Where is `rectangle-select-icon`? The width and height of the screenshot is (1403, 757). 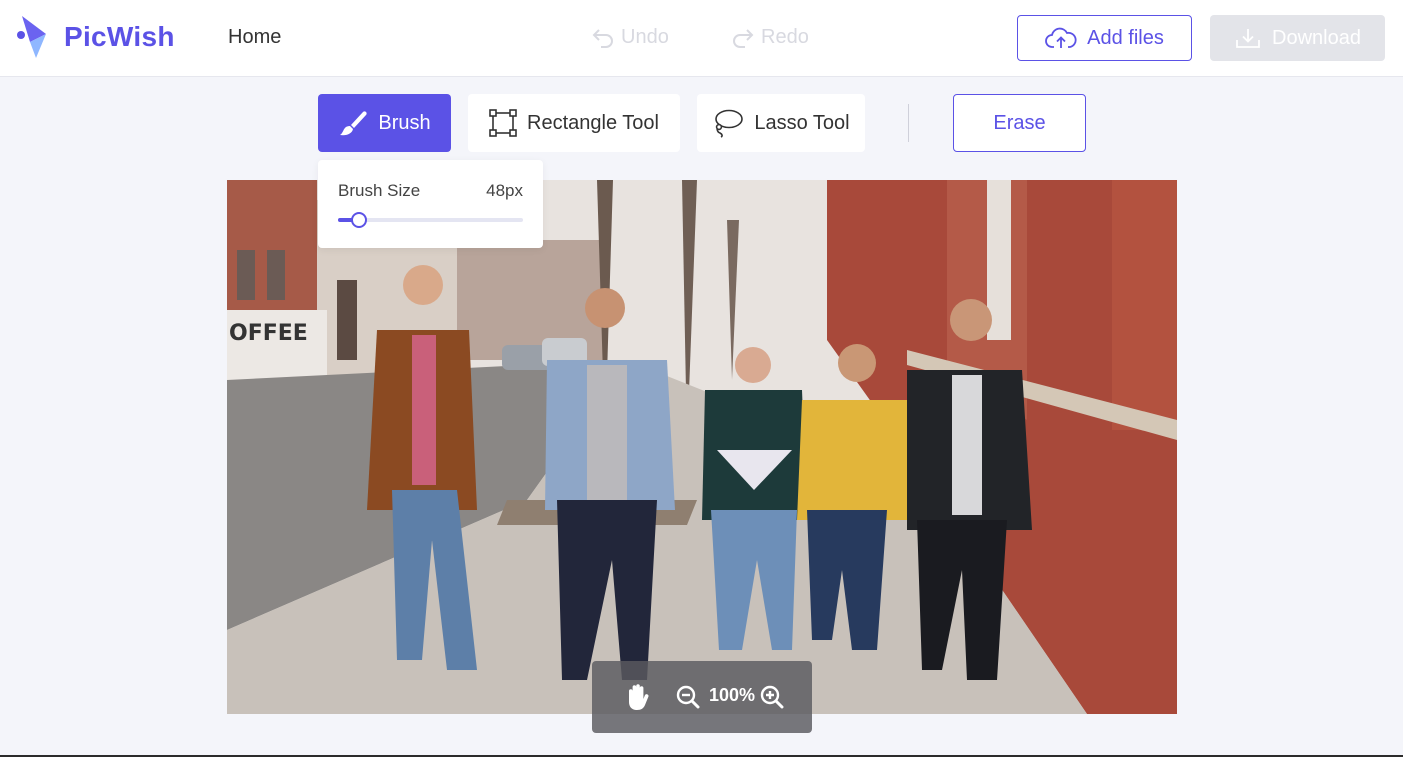
rectangle-select-icon is located at coordinates (503, 123).